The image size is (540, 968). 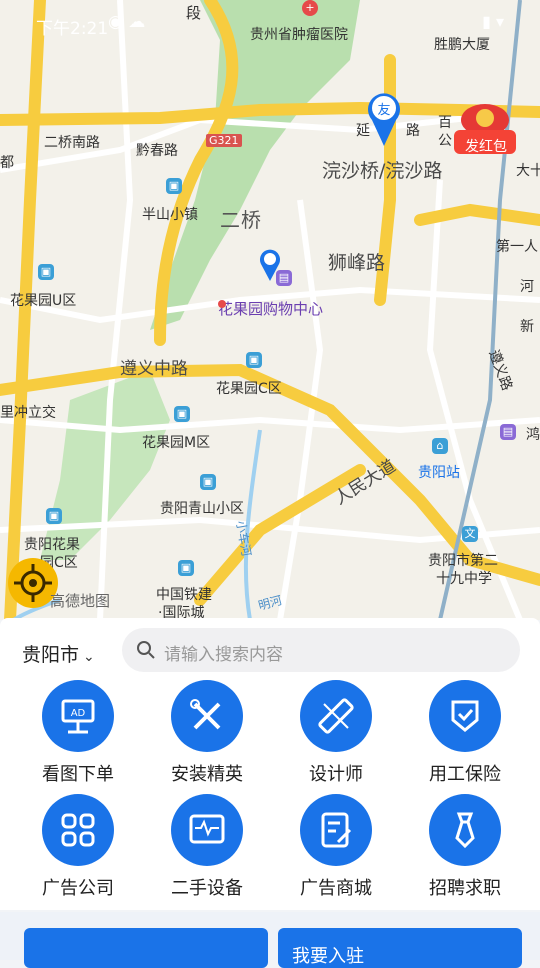 I want to click on map-label-g321: G321, so click(x=224, y=140).